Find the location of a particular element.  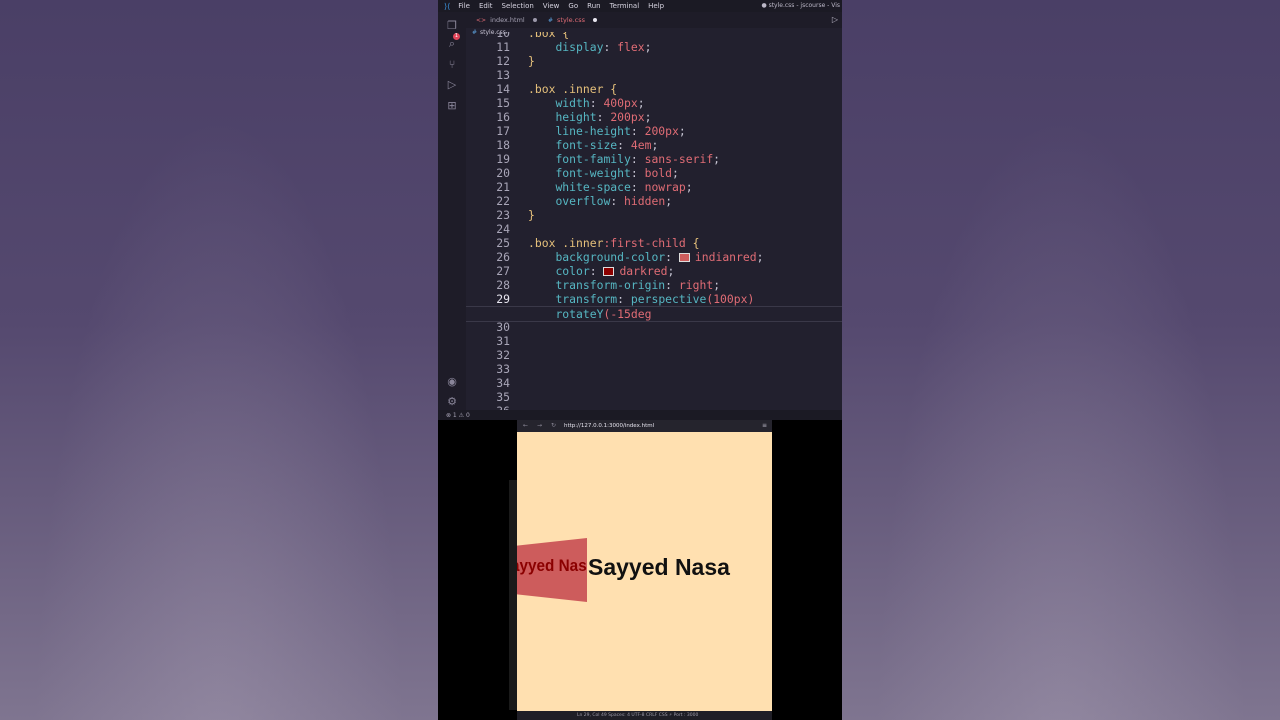

menu-go: Go is located at coordinates (573, 6).